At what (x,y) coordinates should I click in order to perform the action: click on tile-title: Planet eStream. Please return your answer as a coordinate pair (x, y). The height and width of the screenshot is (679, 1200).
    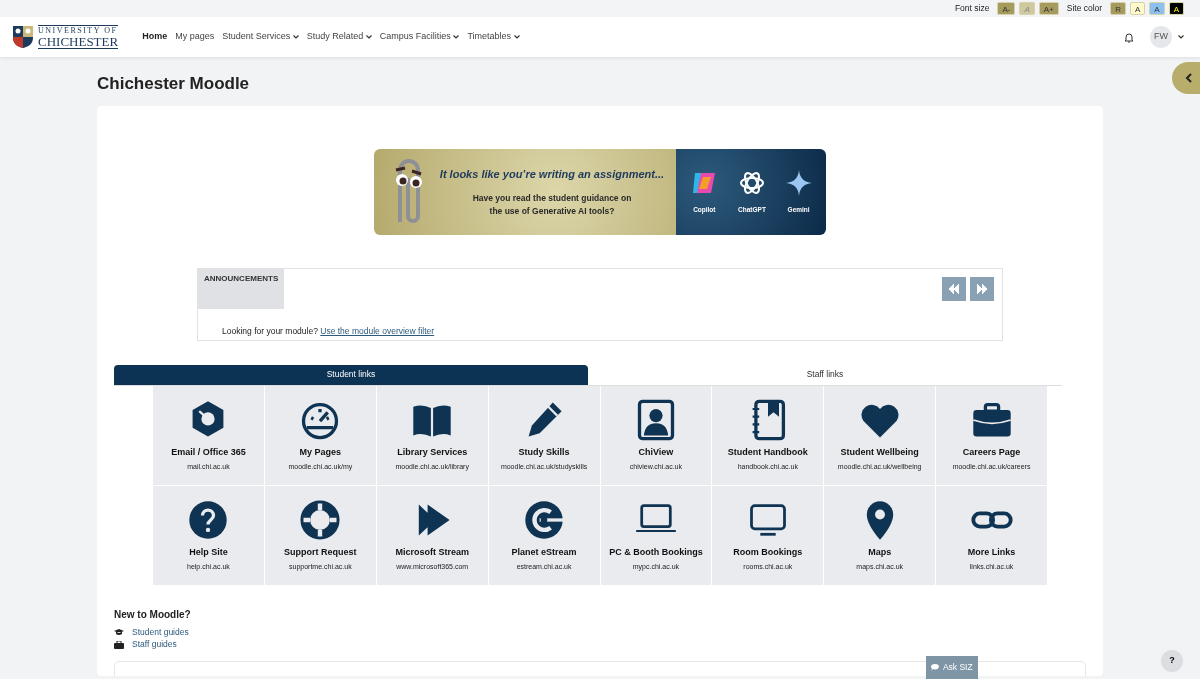
    Looking at the image, I should click on (544, 552).